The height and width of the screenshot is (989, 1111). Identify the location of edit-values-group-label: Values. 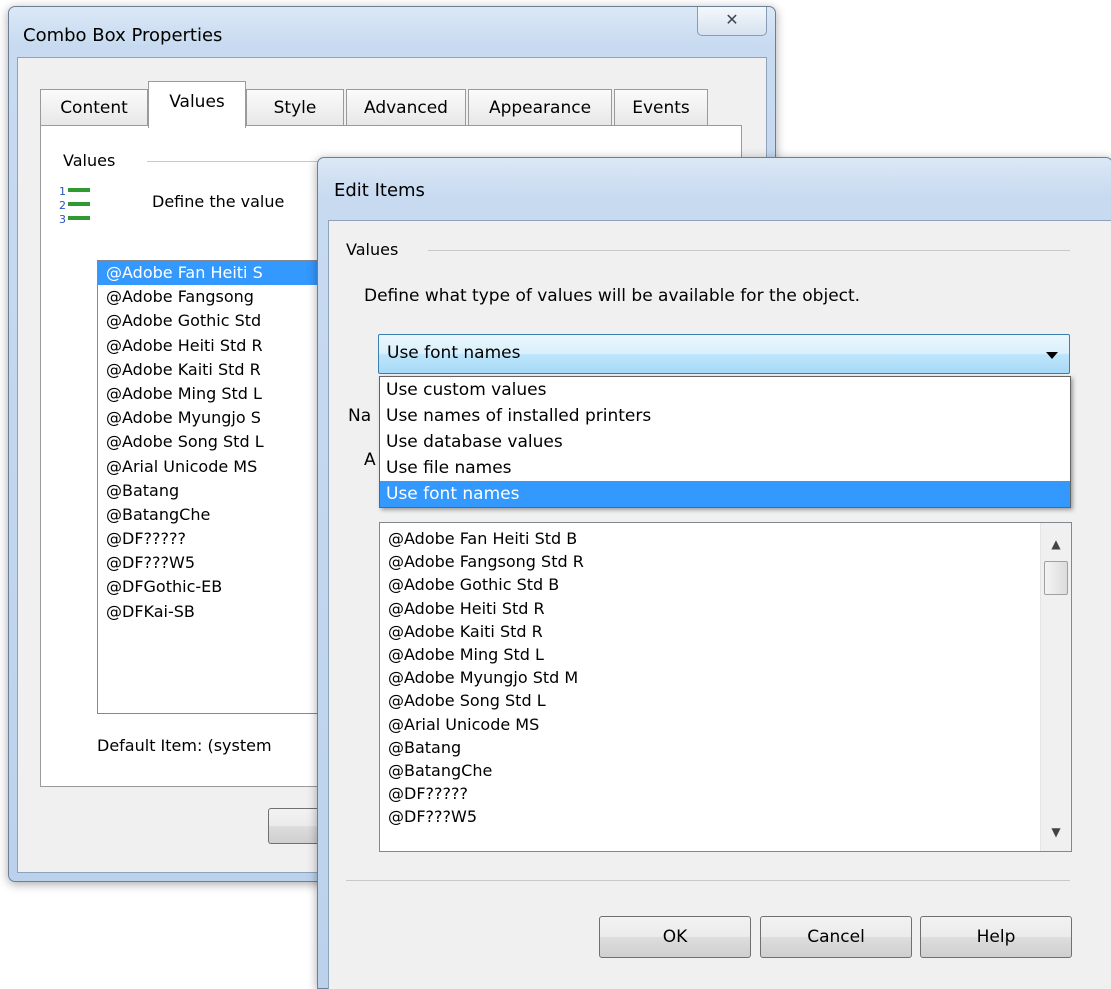
(372, 249).